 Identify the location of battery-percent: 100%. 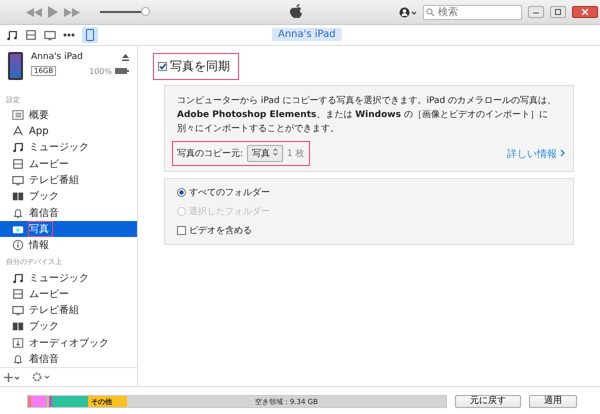
(100, 71).